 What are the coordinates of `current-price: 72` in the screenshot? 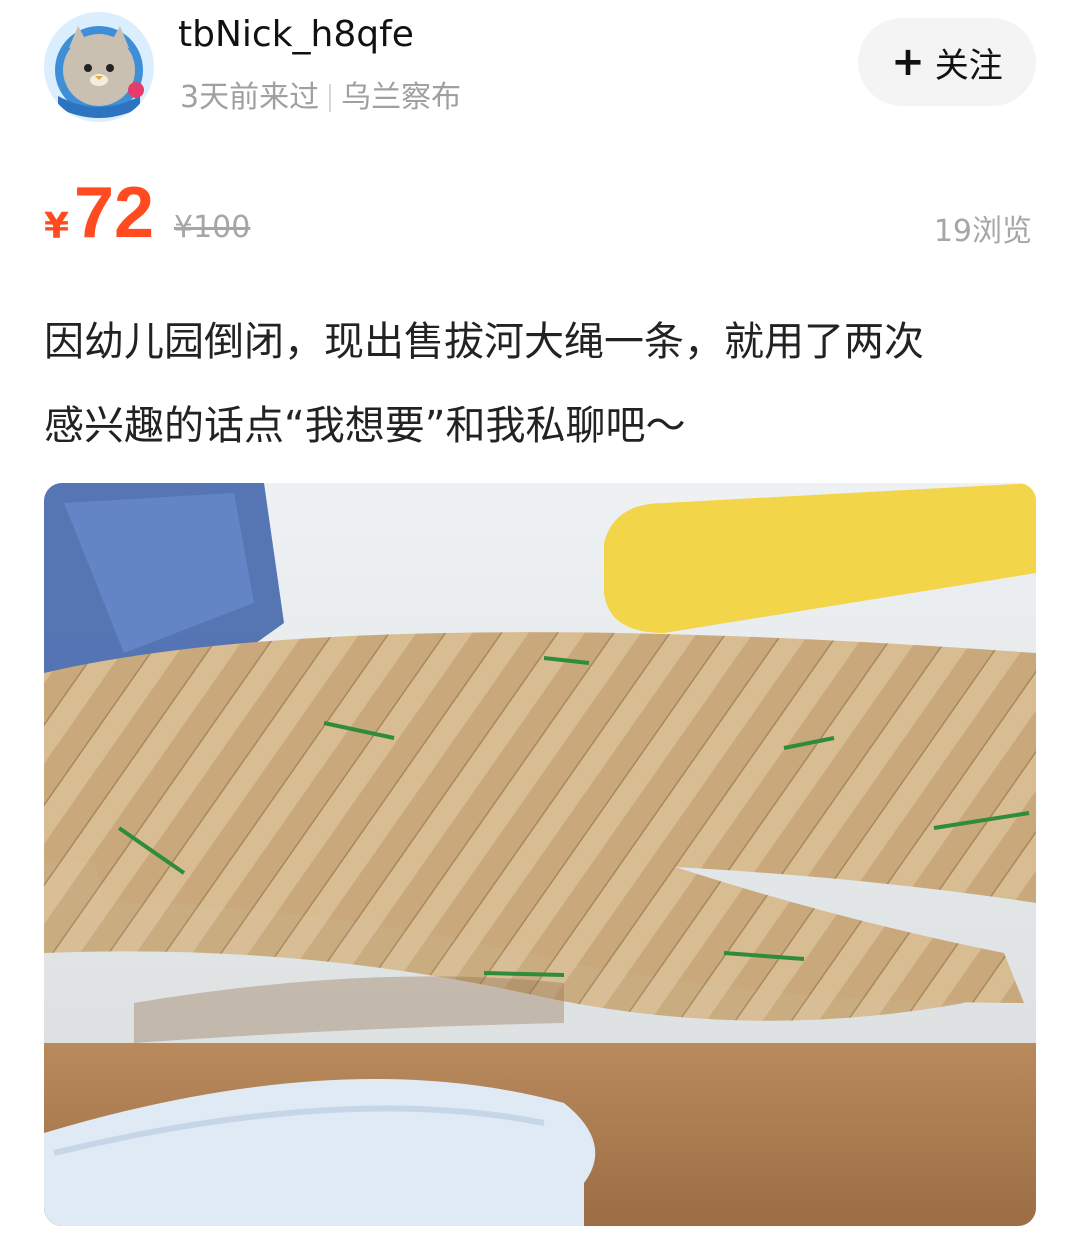 It's located at (114, 213).